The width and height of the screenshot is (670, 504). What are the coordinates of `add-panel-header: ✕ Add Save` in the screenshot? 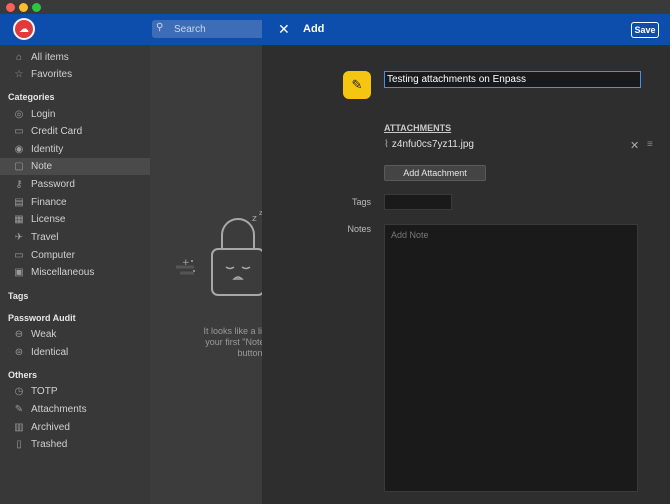 It's located at (466, 29).